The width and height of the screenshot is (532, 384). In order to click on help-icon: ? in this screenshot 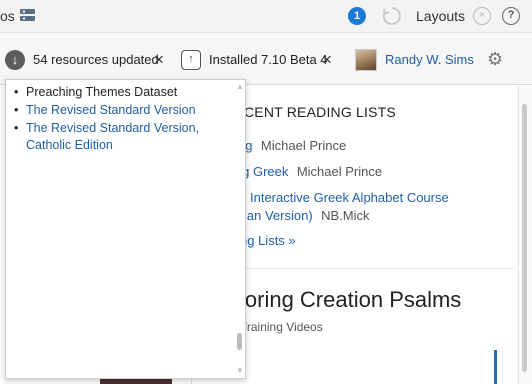, I will do `click(511, 16)`.